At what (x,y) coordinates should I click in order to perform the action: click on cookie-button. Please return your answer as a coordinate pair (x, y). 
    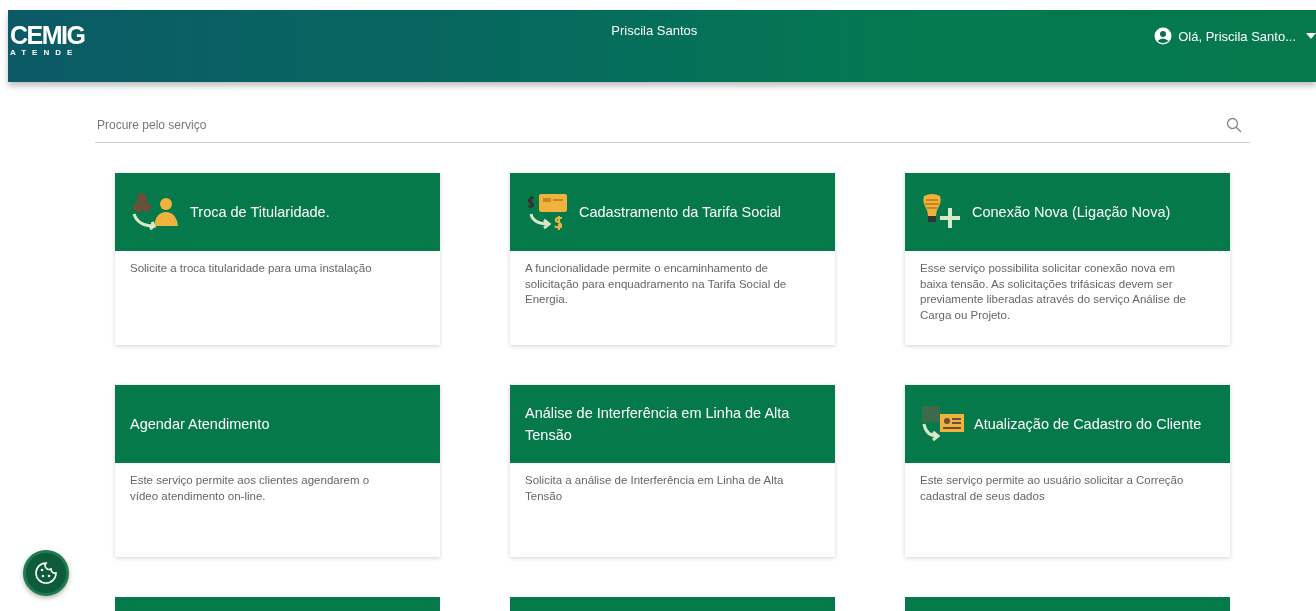
    Looking at the image, I should click on (46, 573).